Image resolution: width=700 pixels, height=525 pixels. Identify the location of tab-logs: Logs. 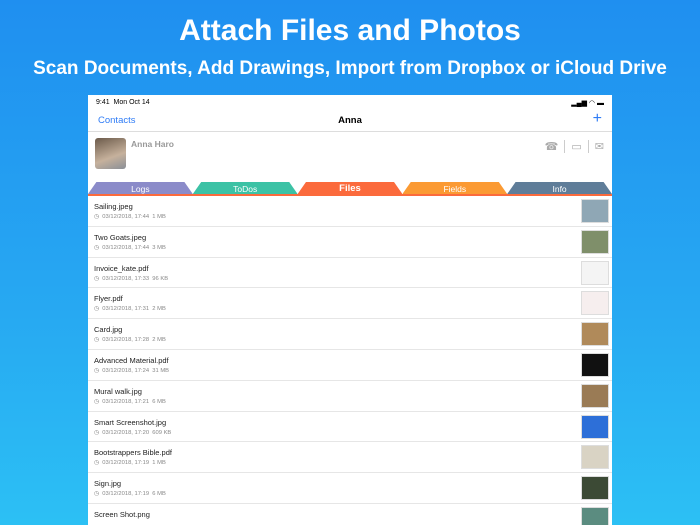
(140, 188).